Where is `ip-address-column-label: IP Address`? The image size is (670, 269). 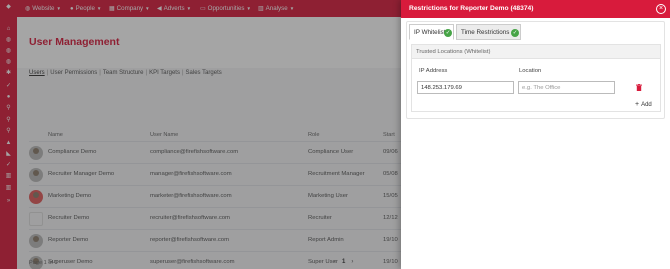
ip-address-column-label: IP Address is located at coordinates (433, 71).